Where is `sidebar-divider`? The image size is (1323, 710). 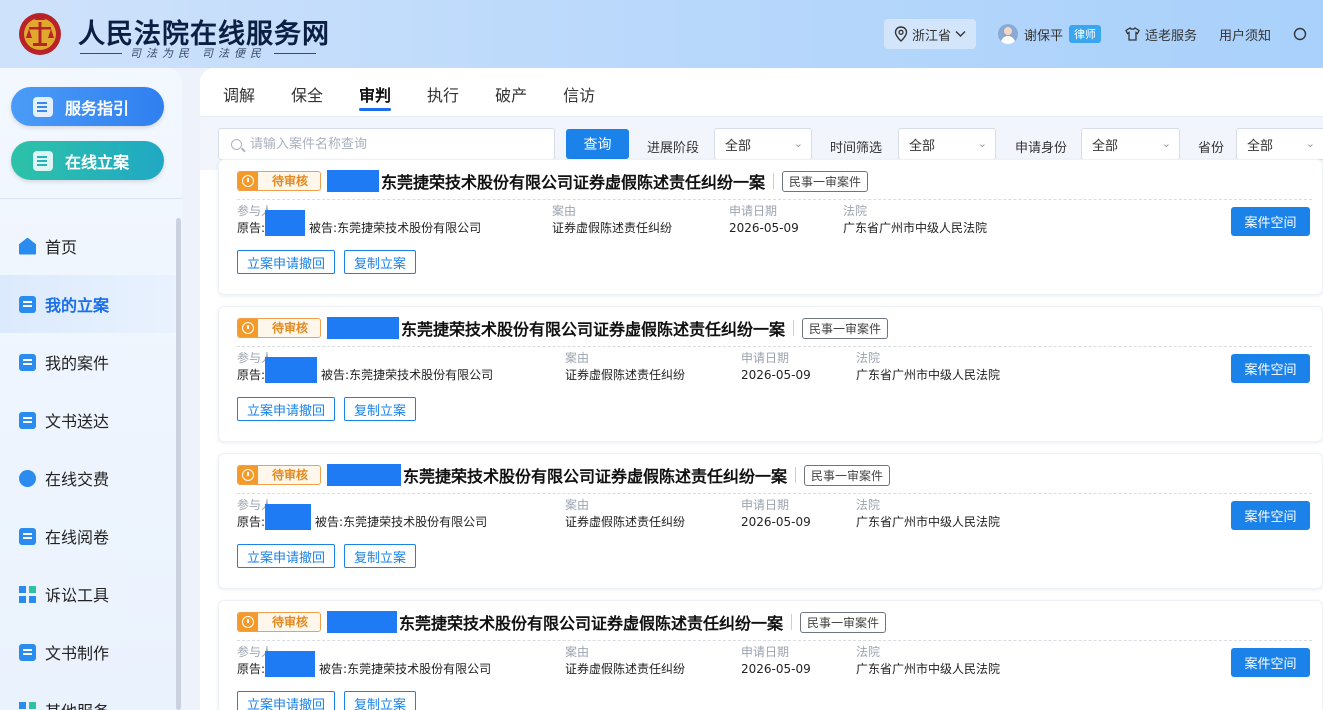
sidebar-divider is located at coordinates (91, 198).